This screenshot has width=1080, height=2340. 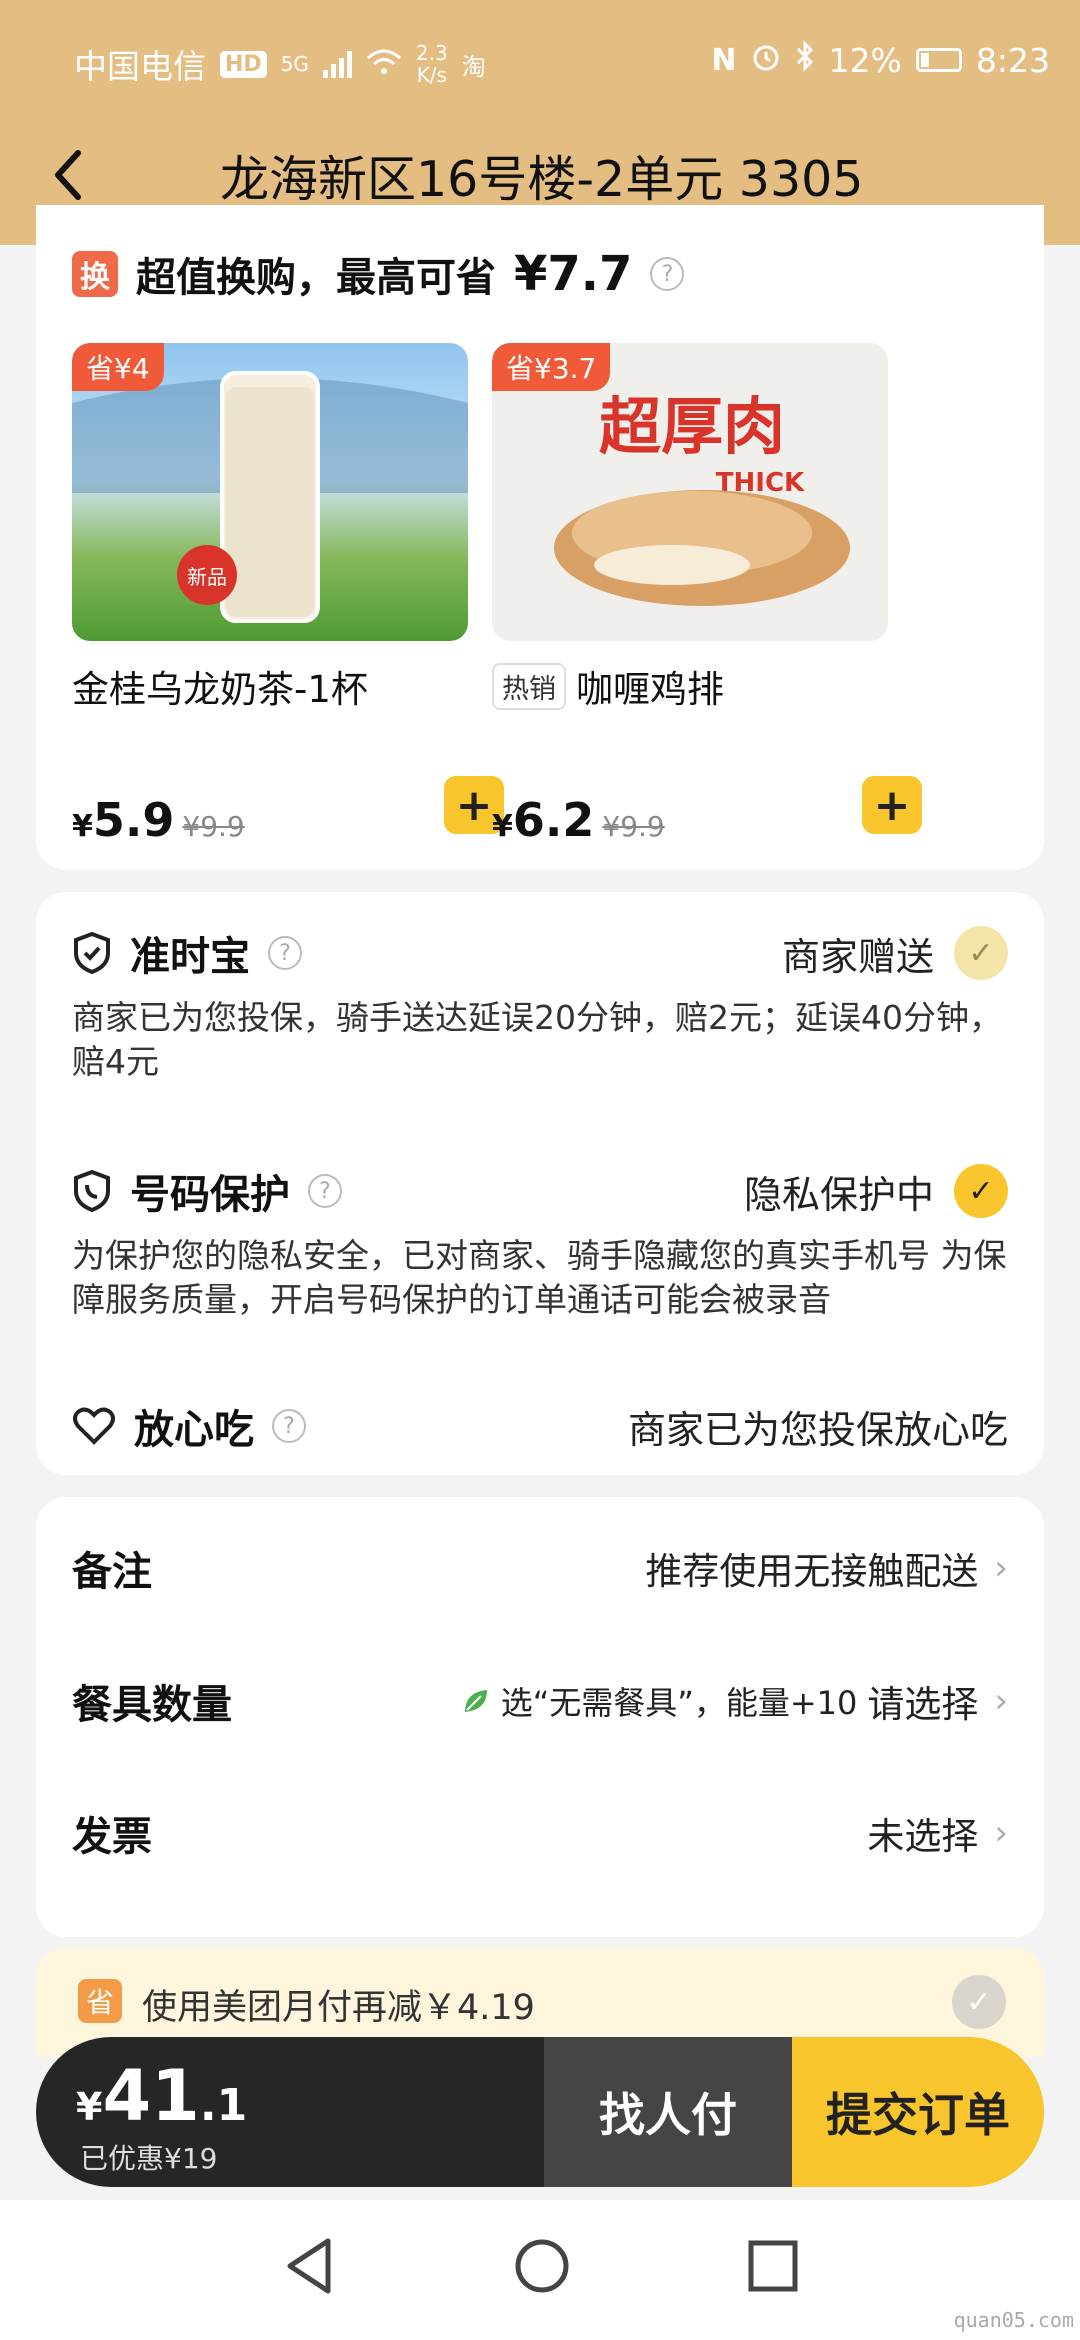 What do you see at coordinates (857, 956) in the screenshot?
I see `service-status: 商家赠送` at bounding box center [857, 956].